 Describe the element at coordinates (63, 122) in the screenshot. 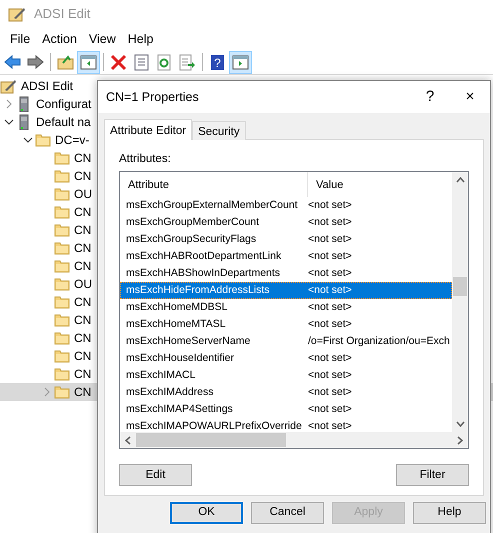

I see `tree-item-label: Default na` at that location.